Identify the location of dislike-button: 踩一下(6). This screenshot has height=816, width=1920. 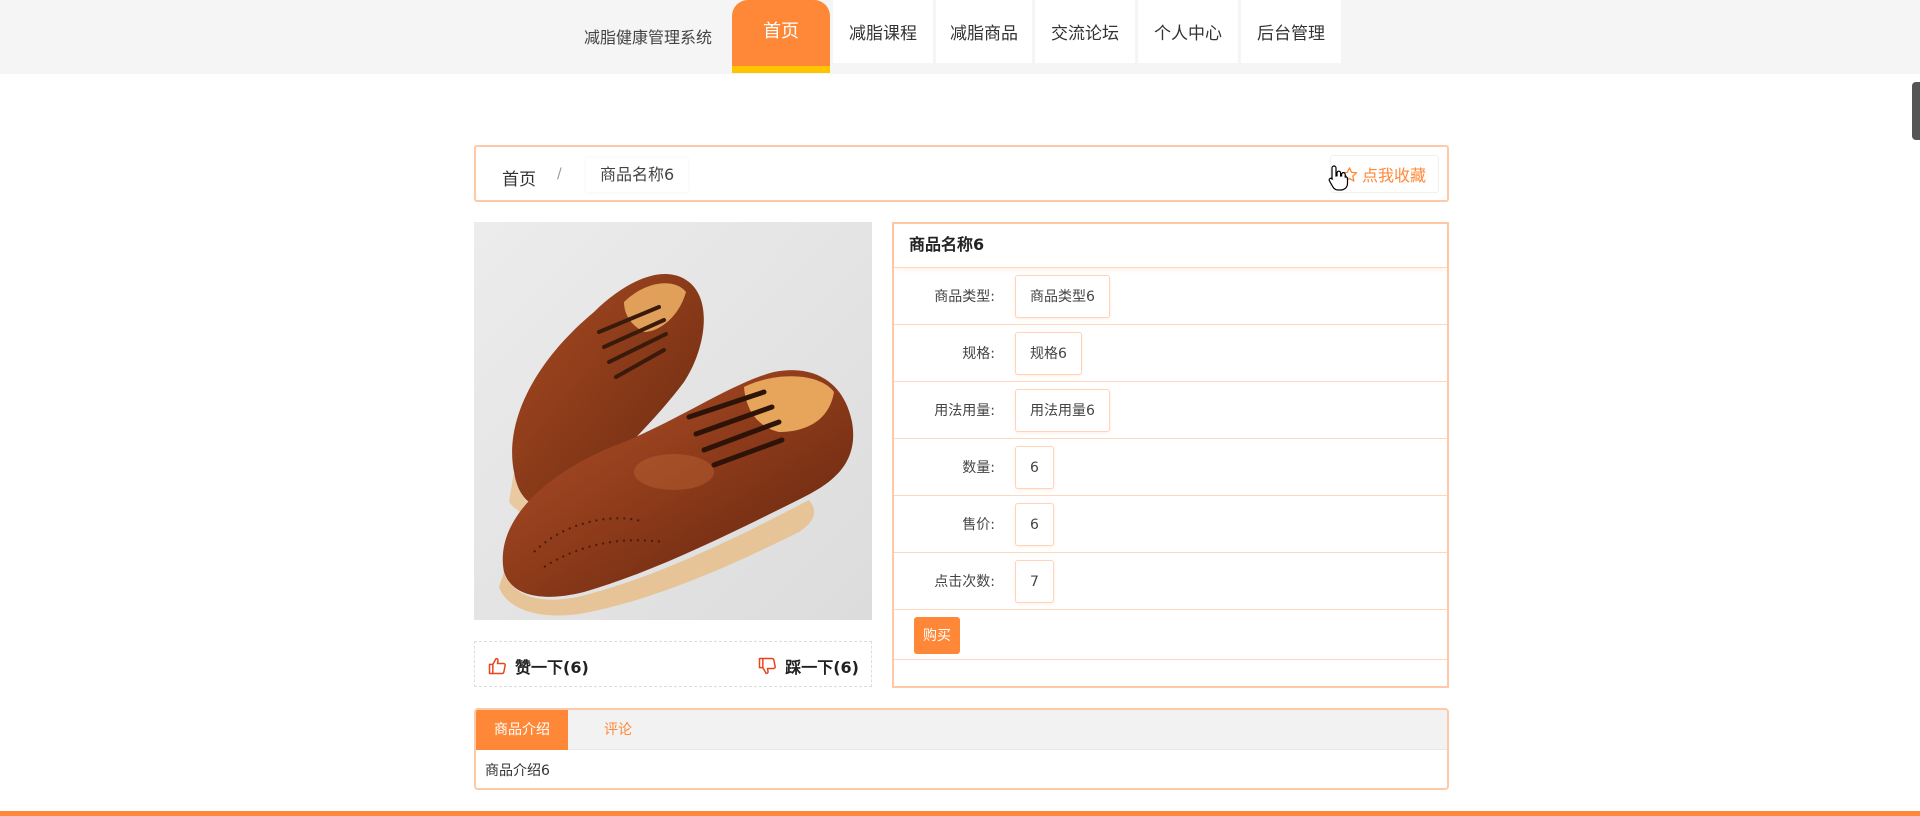
(808, 666).